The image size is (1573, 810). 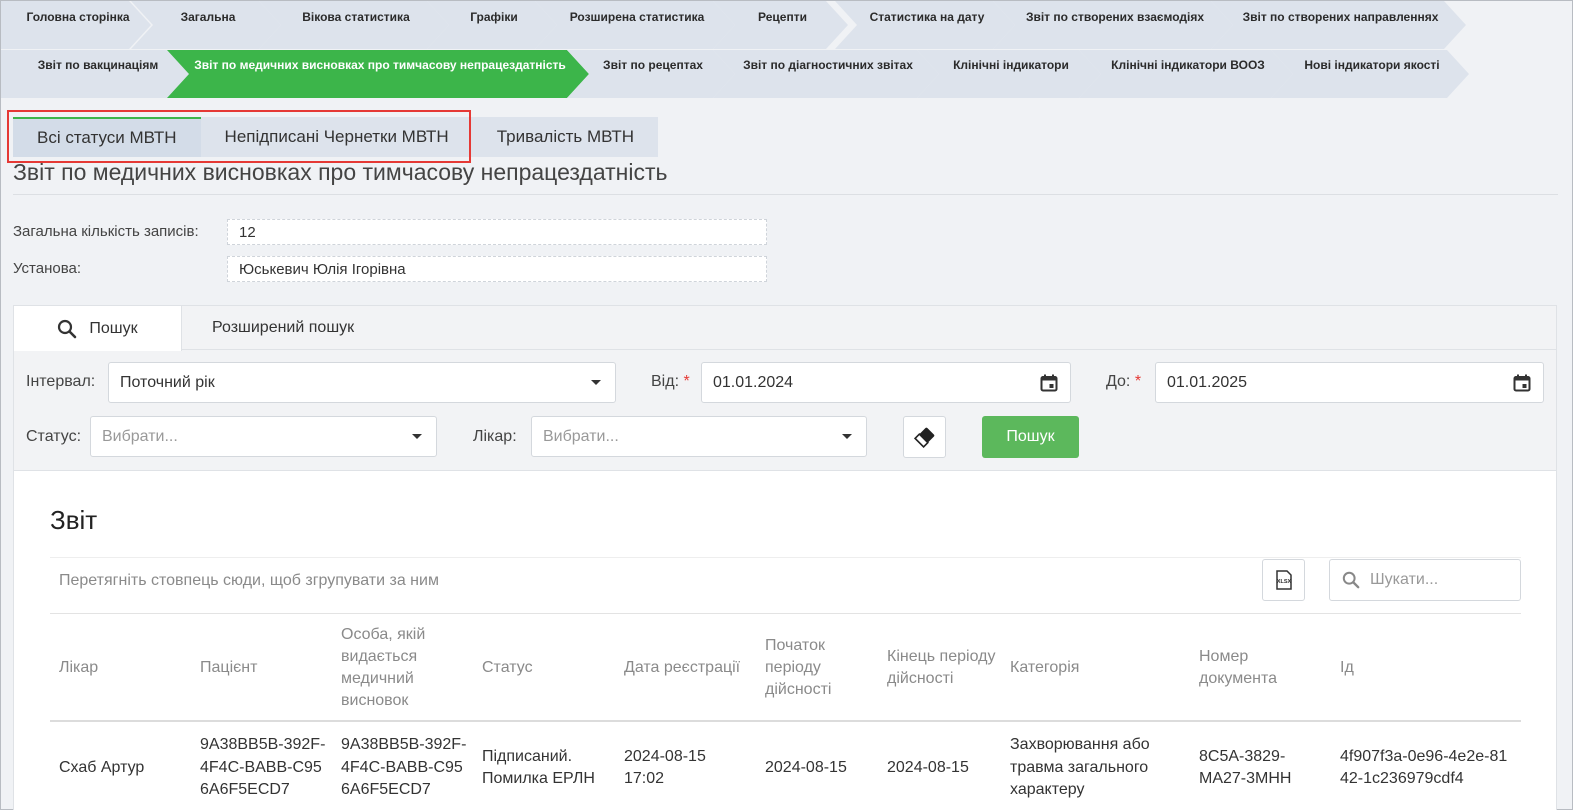 I want to click on col-header-id: Ід, so click(x=1425, y=668).